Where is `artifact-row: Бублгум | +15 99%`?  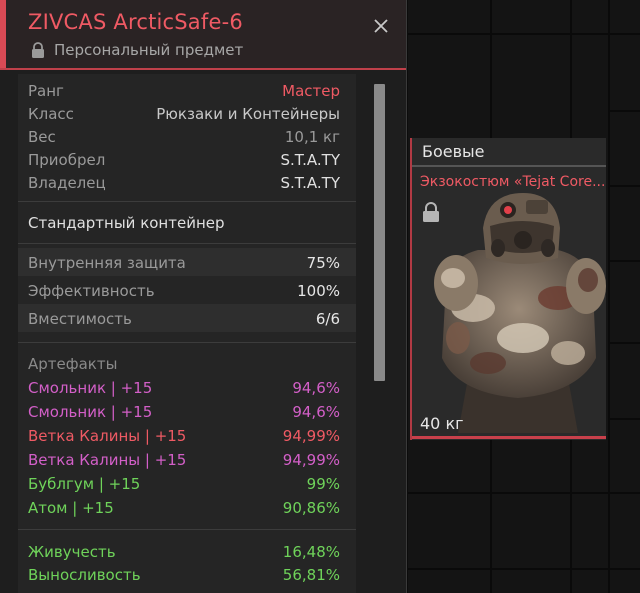 artifact-row: Бублгум | +15 99% is located at coordinates (184, 486).